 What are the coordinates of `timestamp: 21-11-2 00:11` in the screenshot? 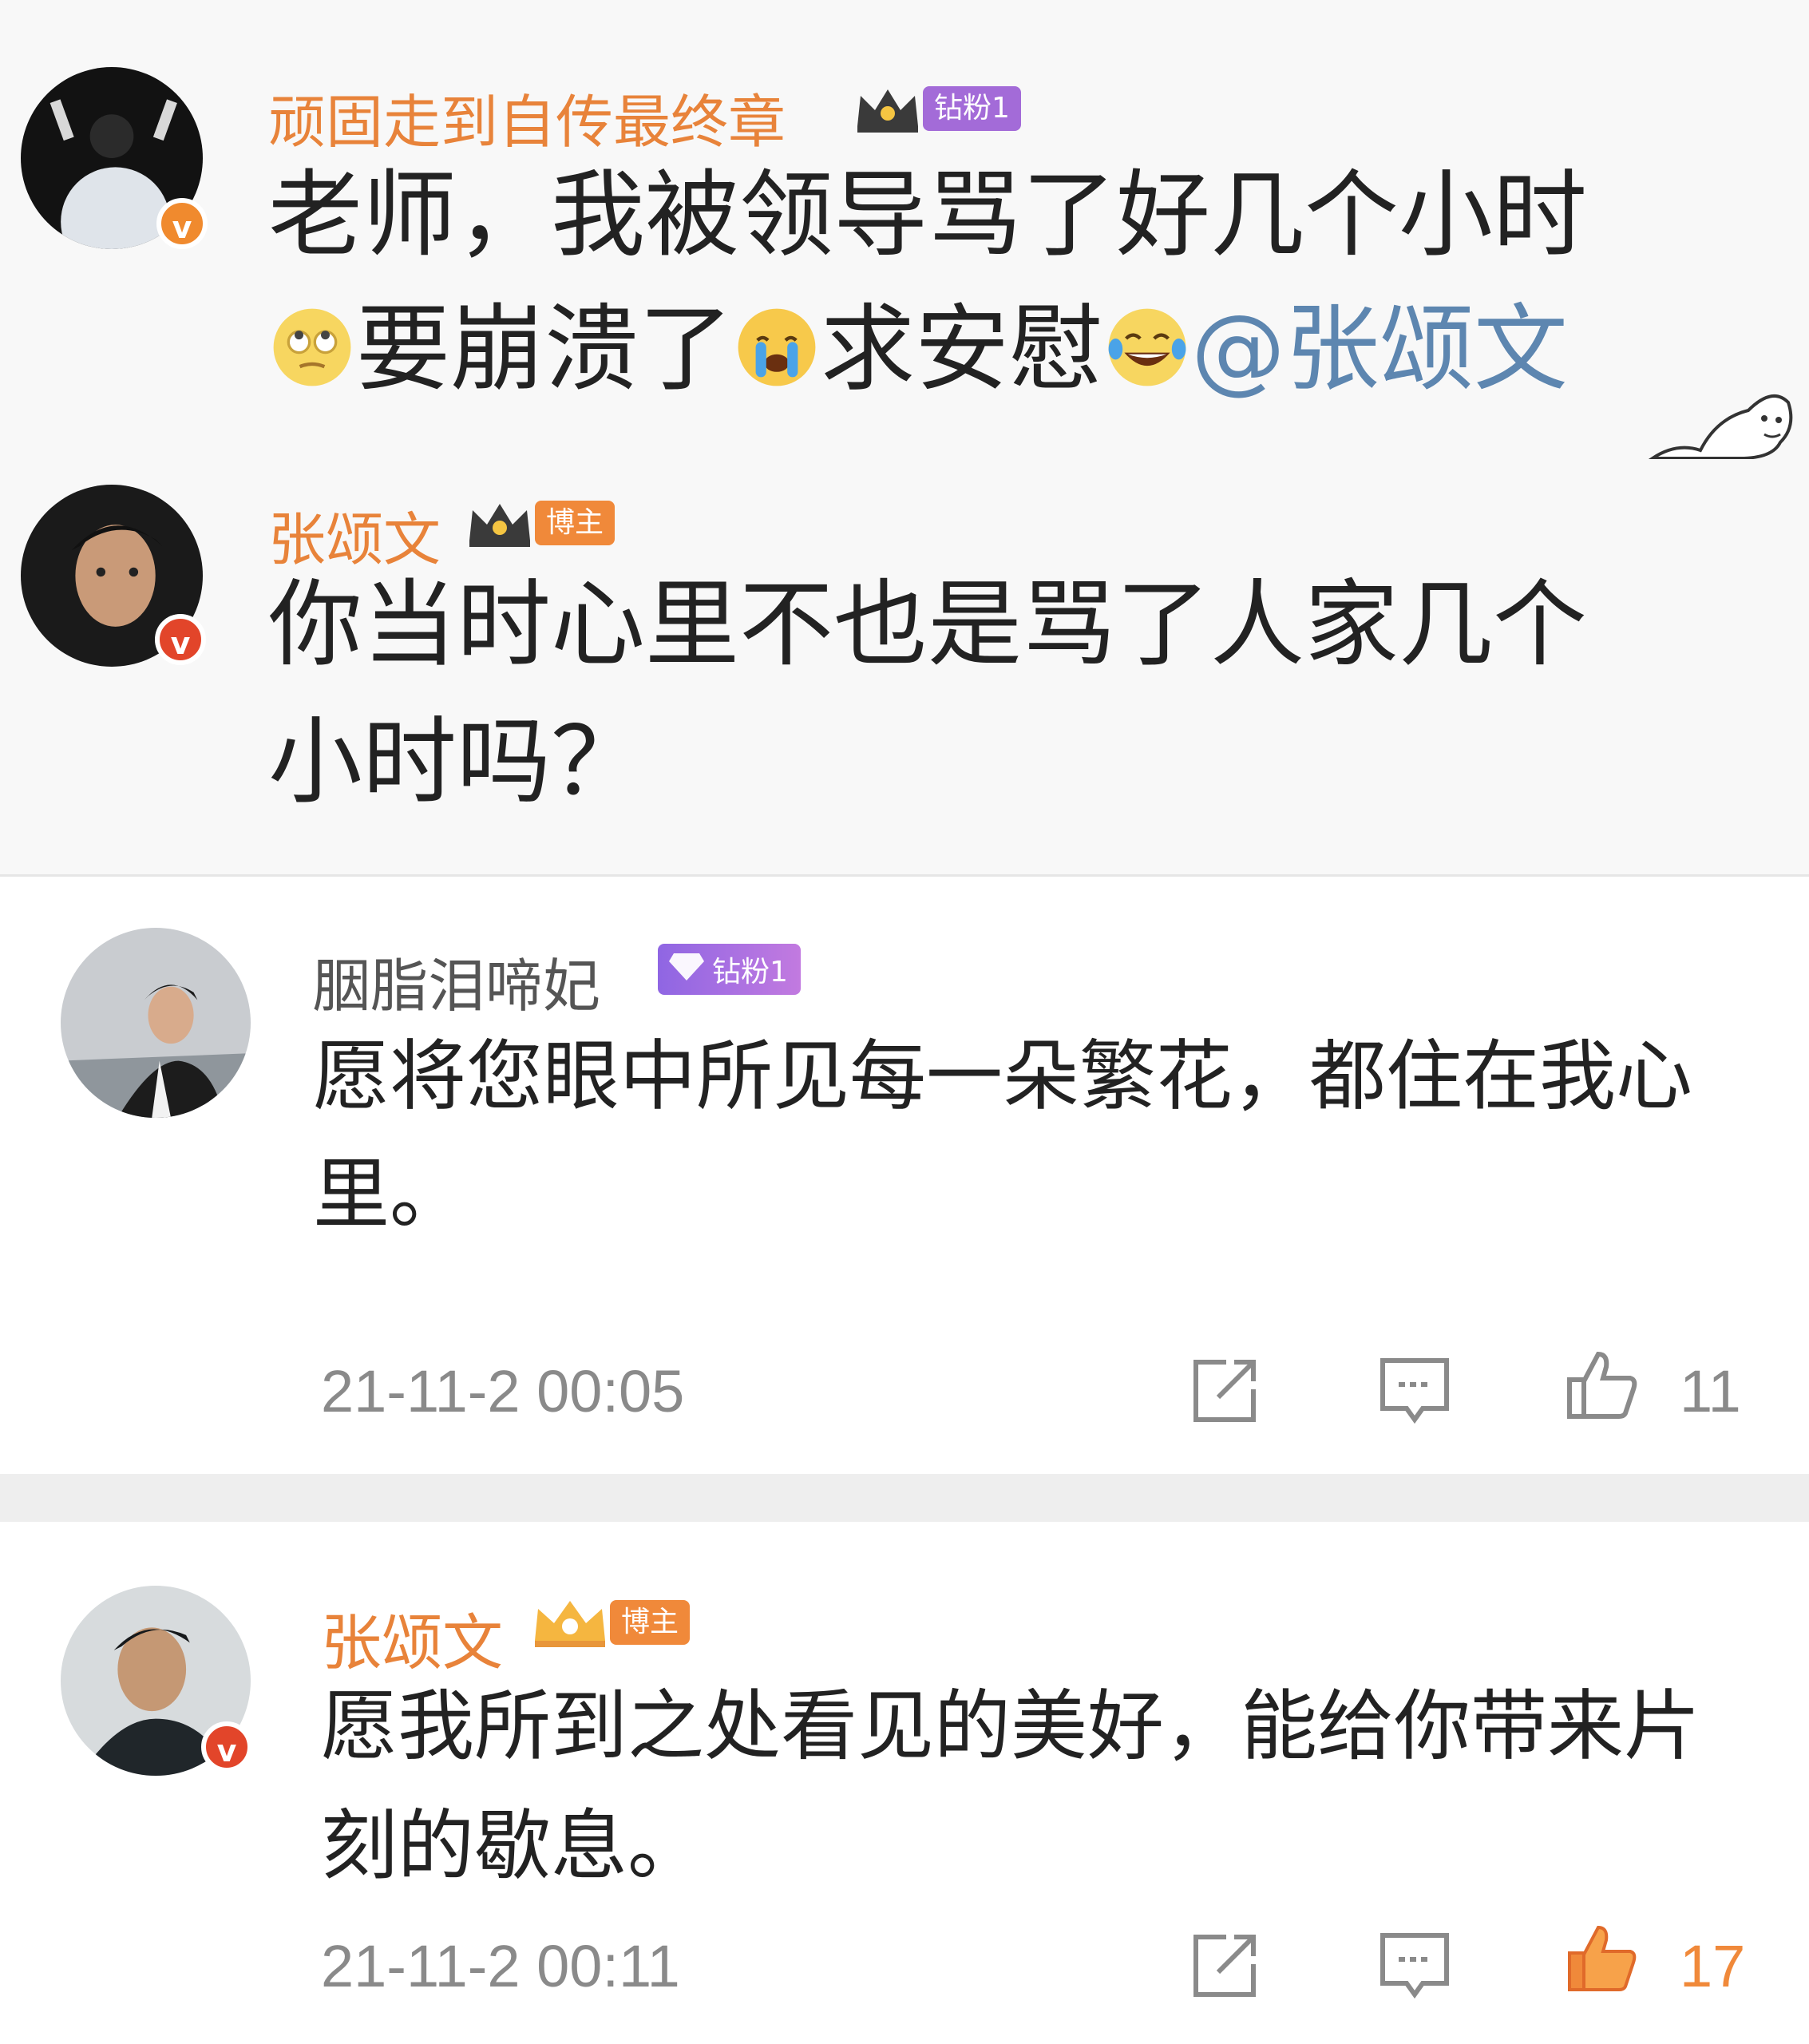 It's located at (500, 1966).